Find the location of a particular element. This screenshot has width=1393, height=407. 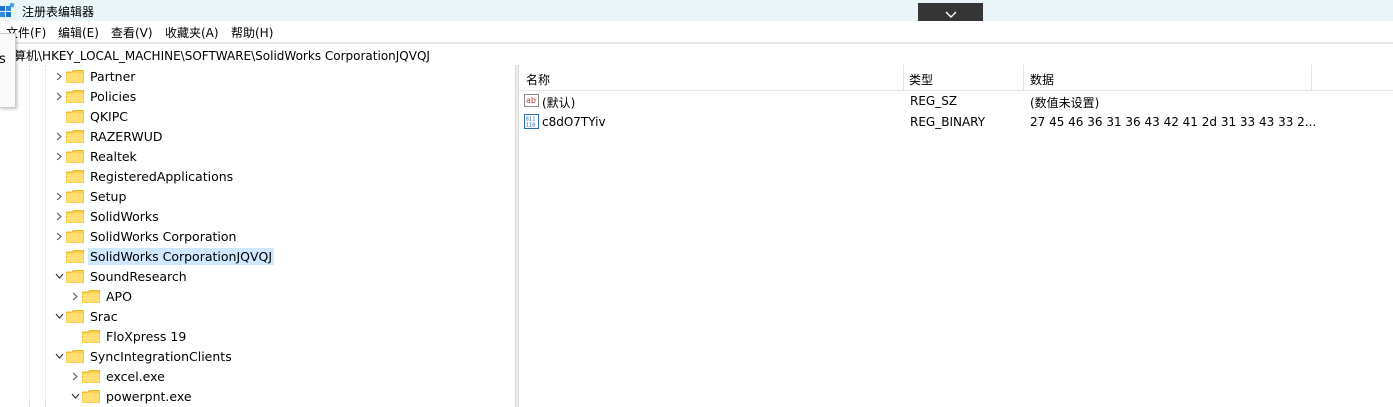

tree-item-label: QKIPC is located at coordinates (109, 116).